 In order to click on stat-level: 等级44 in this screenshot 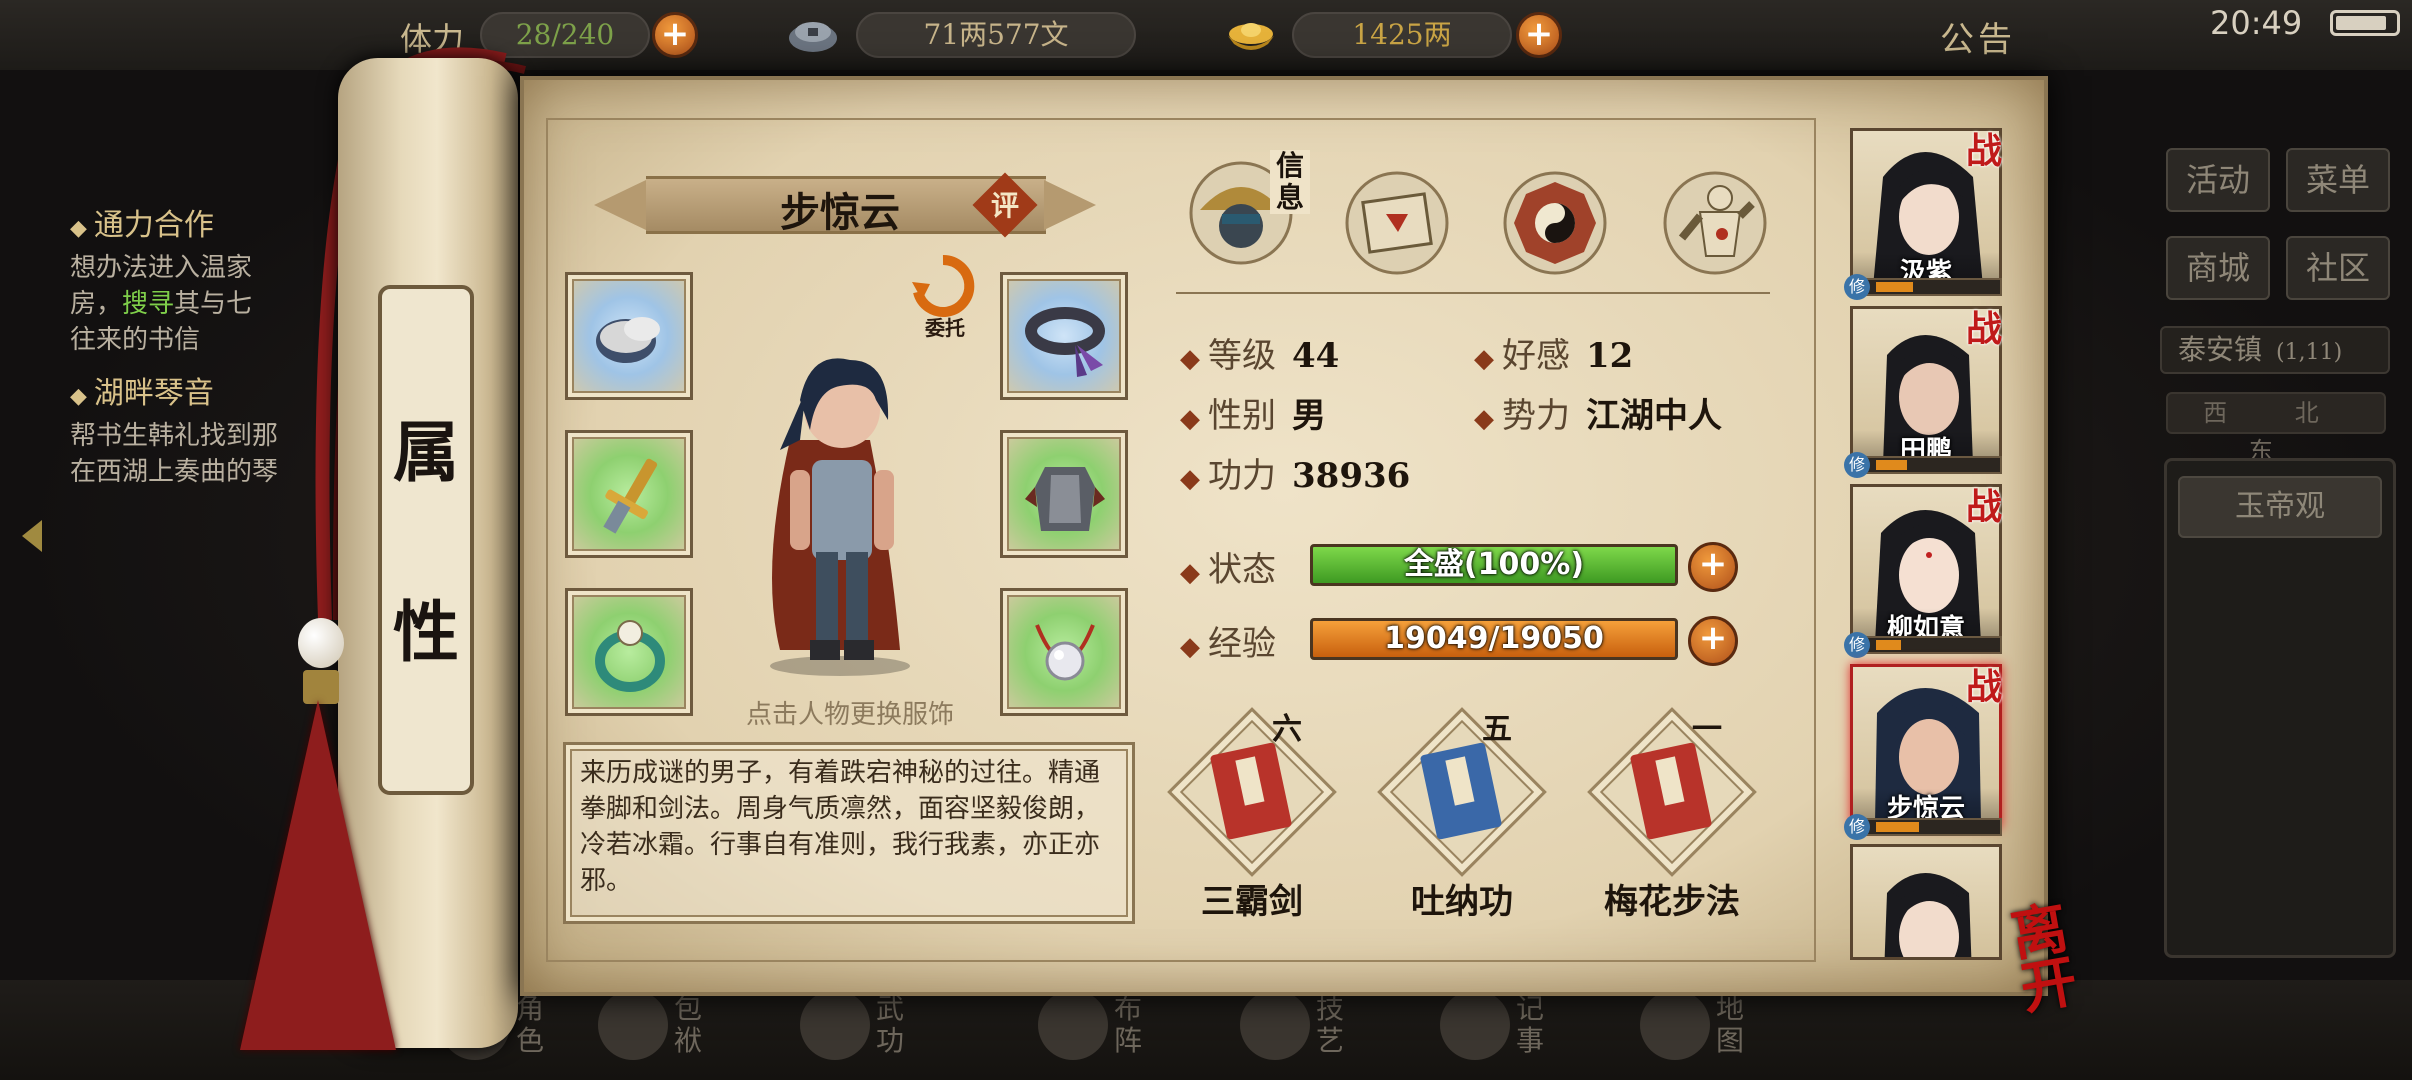, I will do `click(1259, 352)`.